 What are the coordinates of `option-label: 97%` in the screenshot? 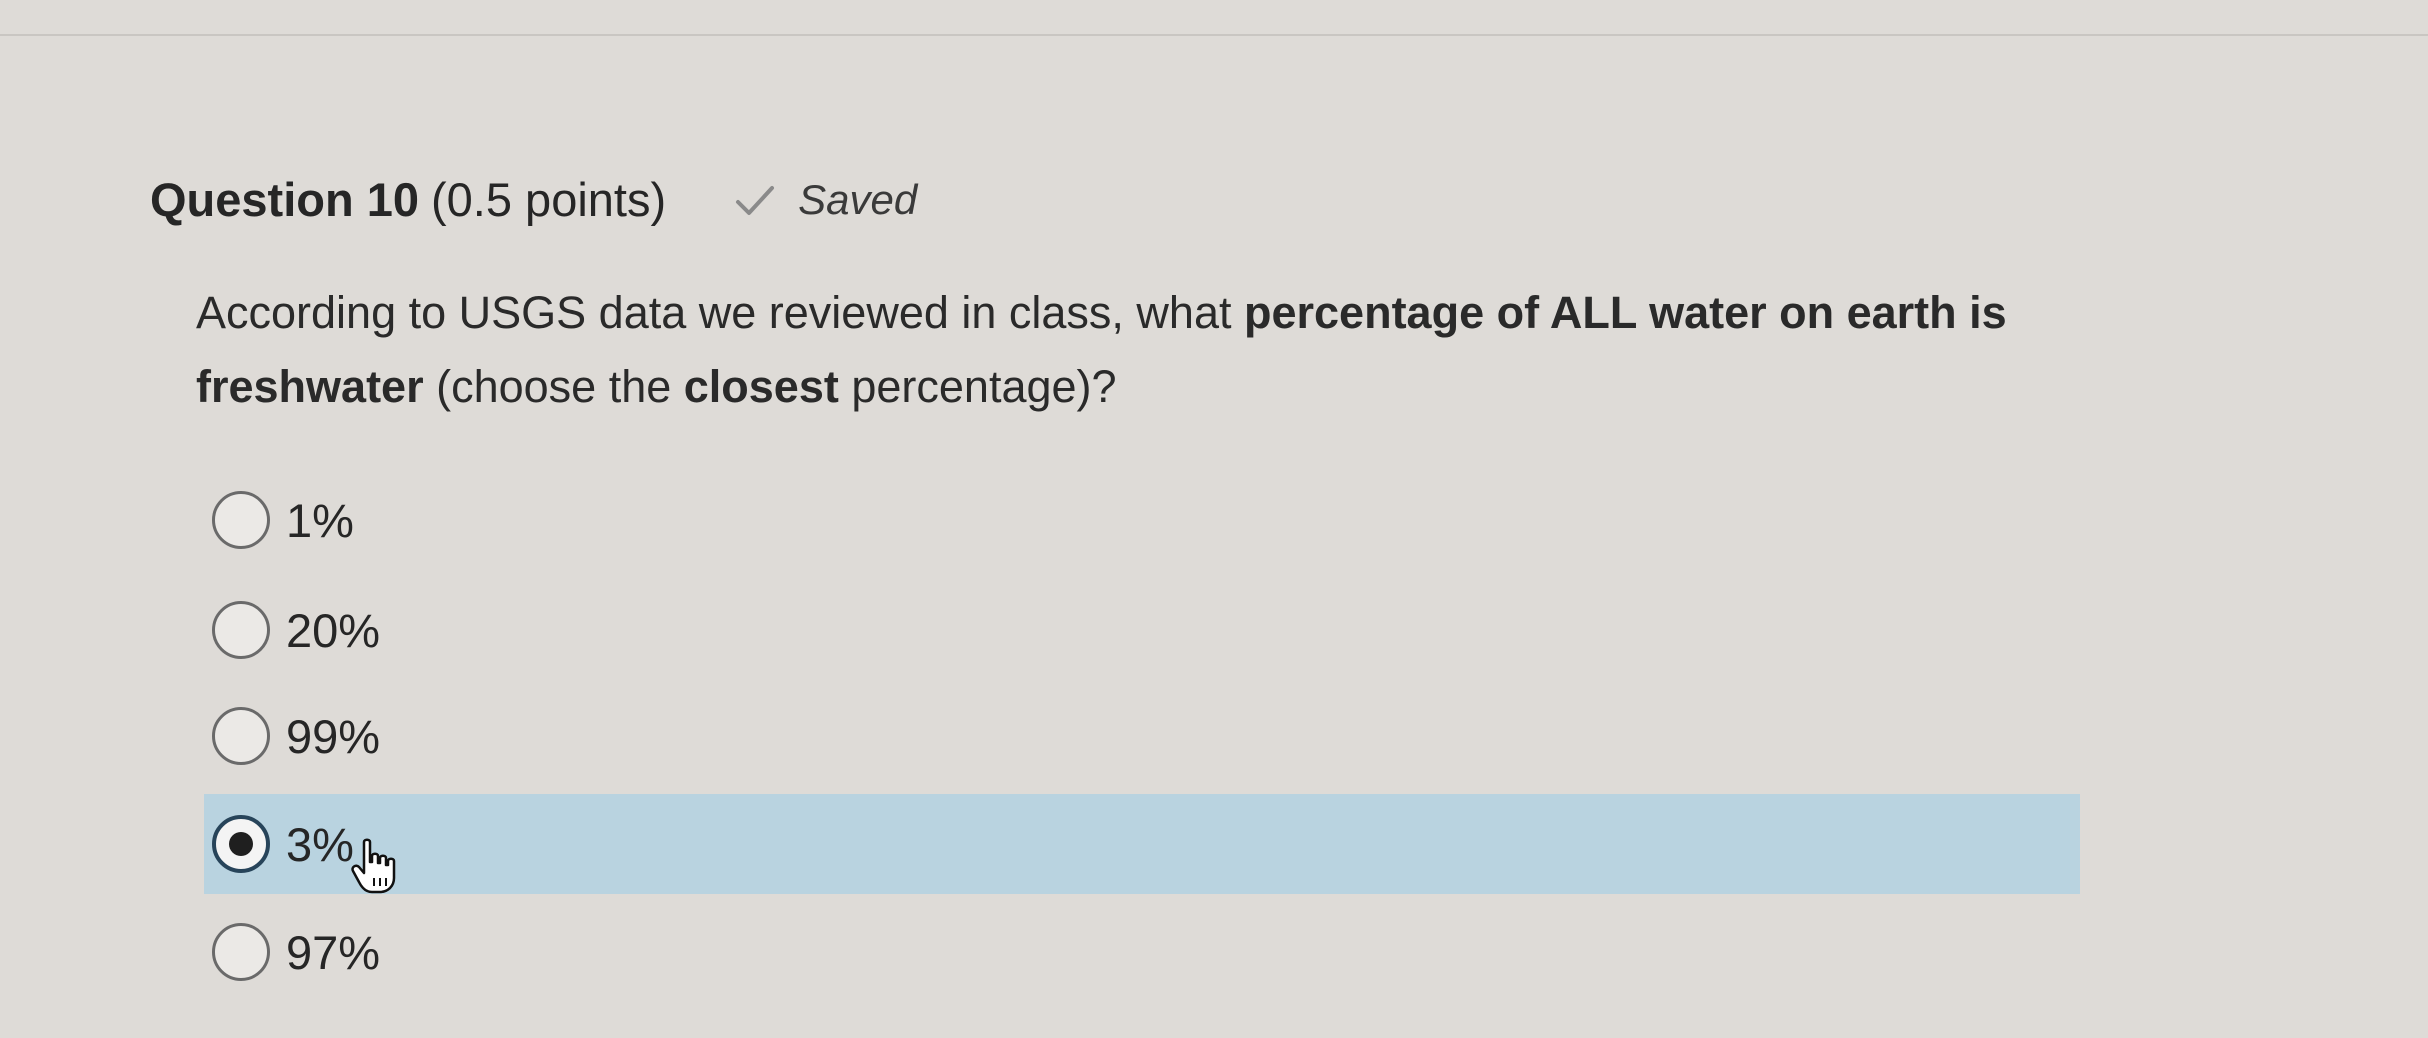 It's located at (333, 952).